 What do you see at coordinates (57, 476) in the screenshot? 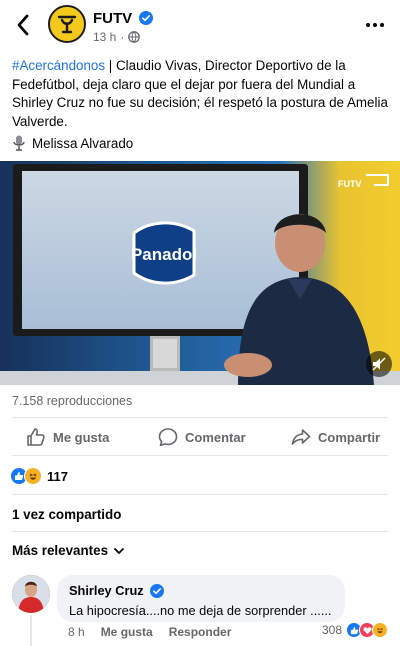
I see `reaction-count: 117` at bounding box center [57, 476].